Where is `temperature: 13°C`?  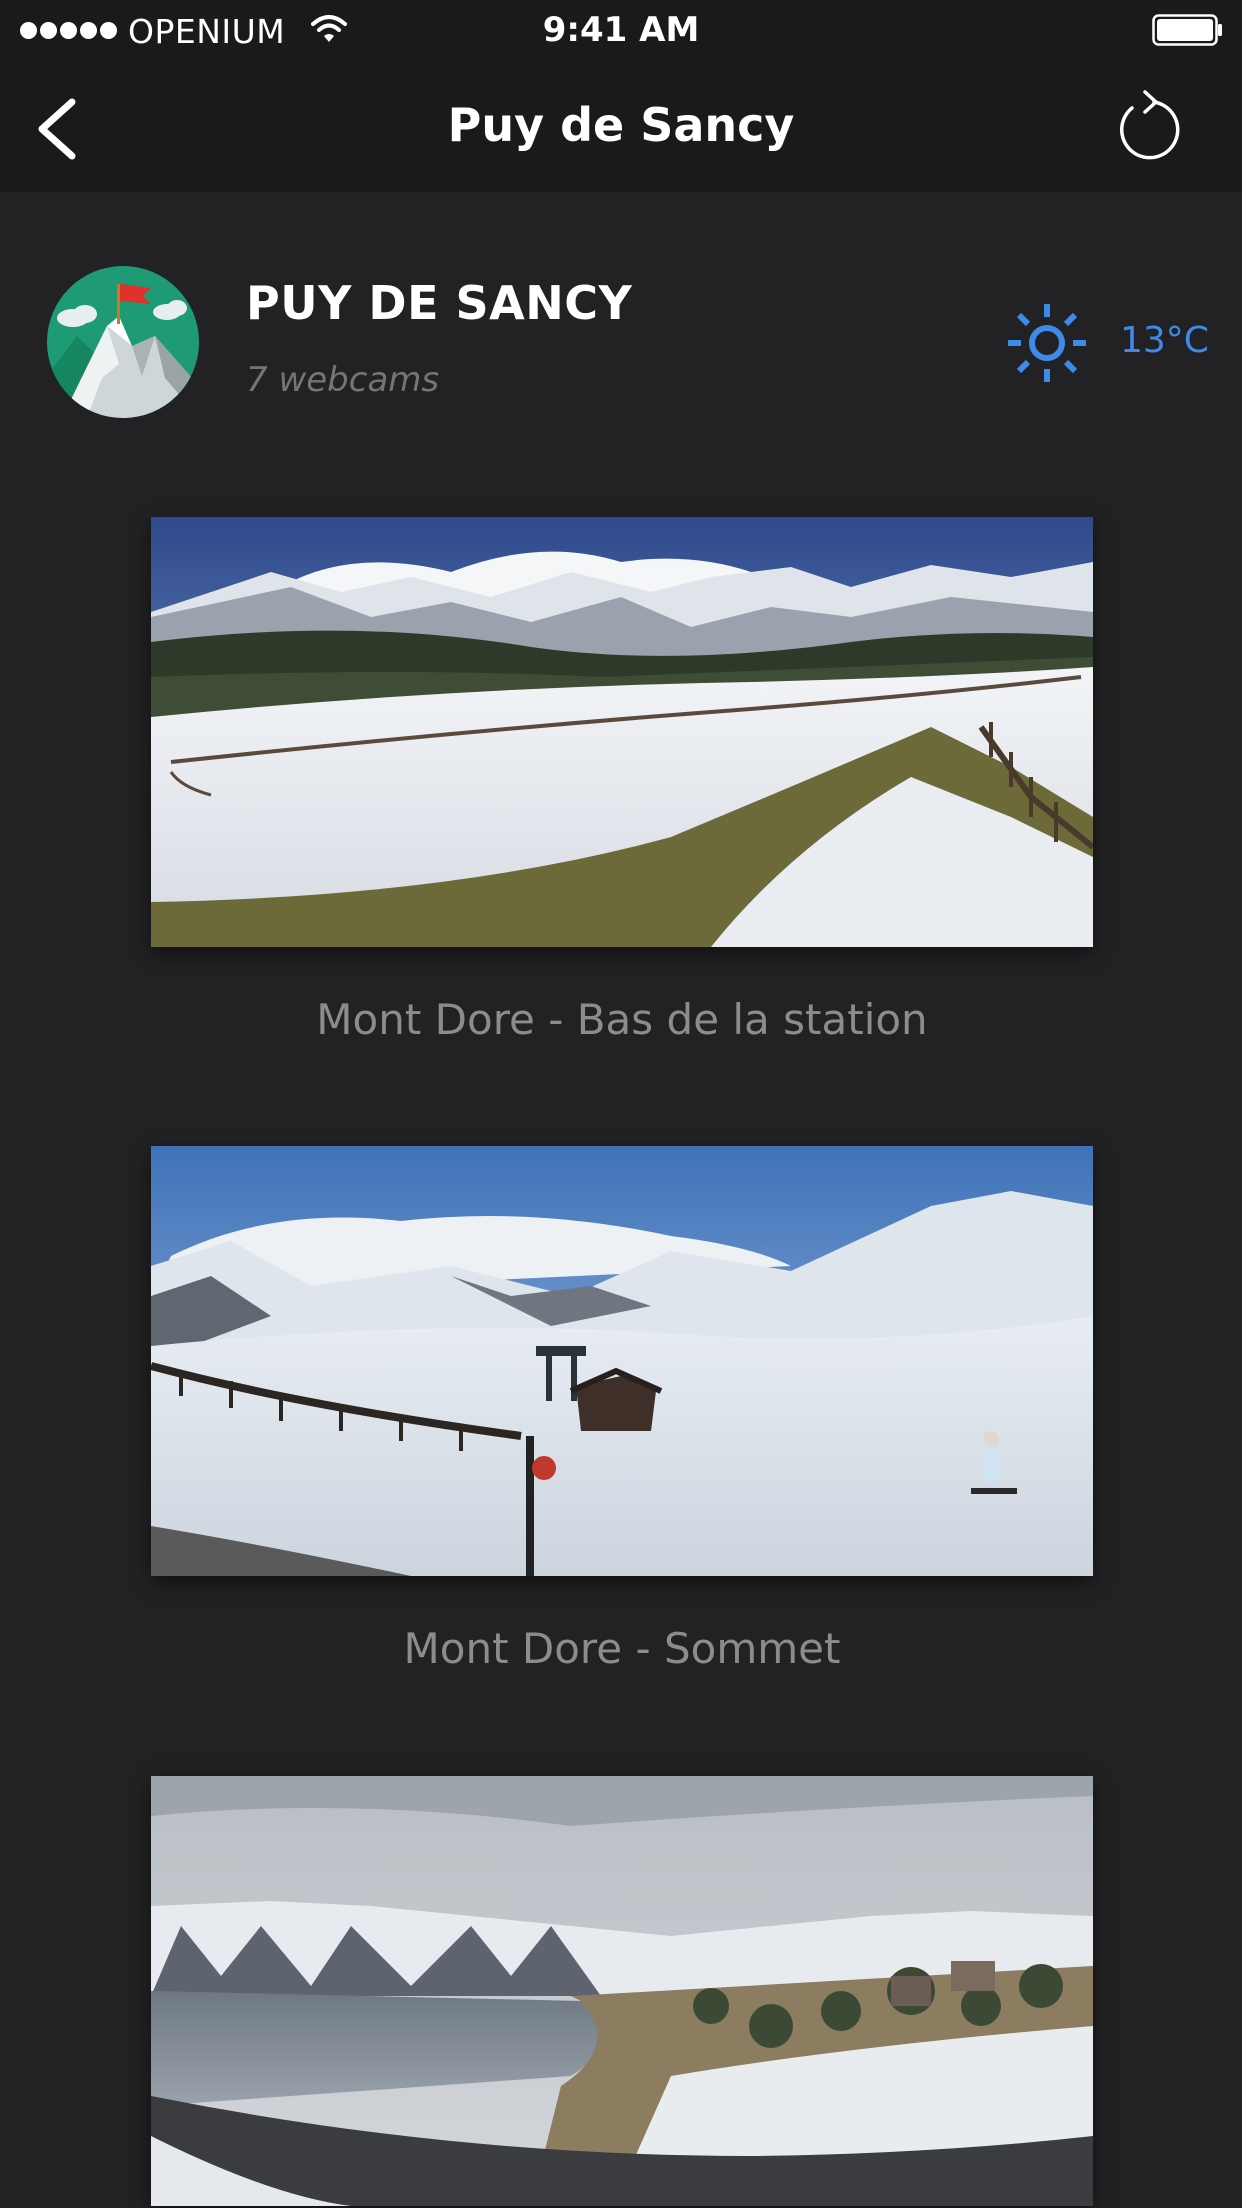 temperature: 13°C is located at coordinates (1164, 340).